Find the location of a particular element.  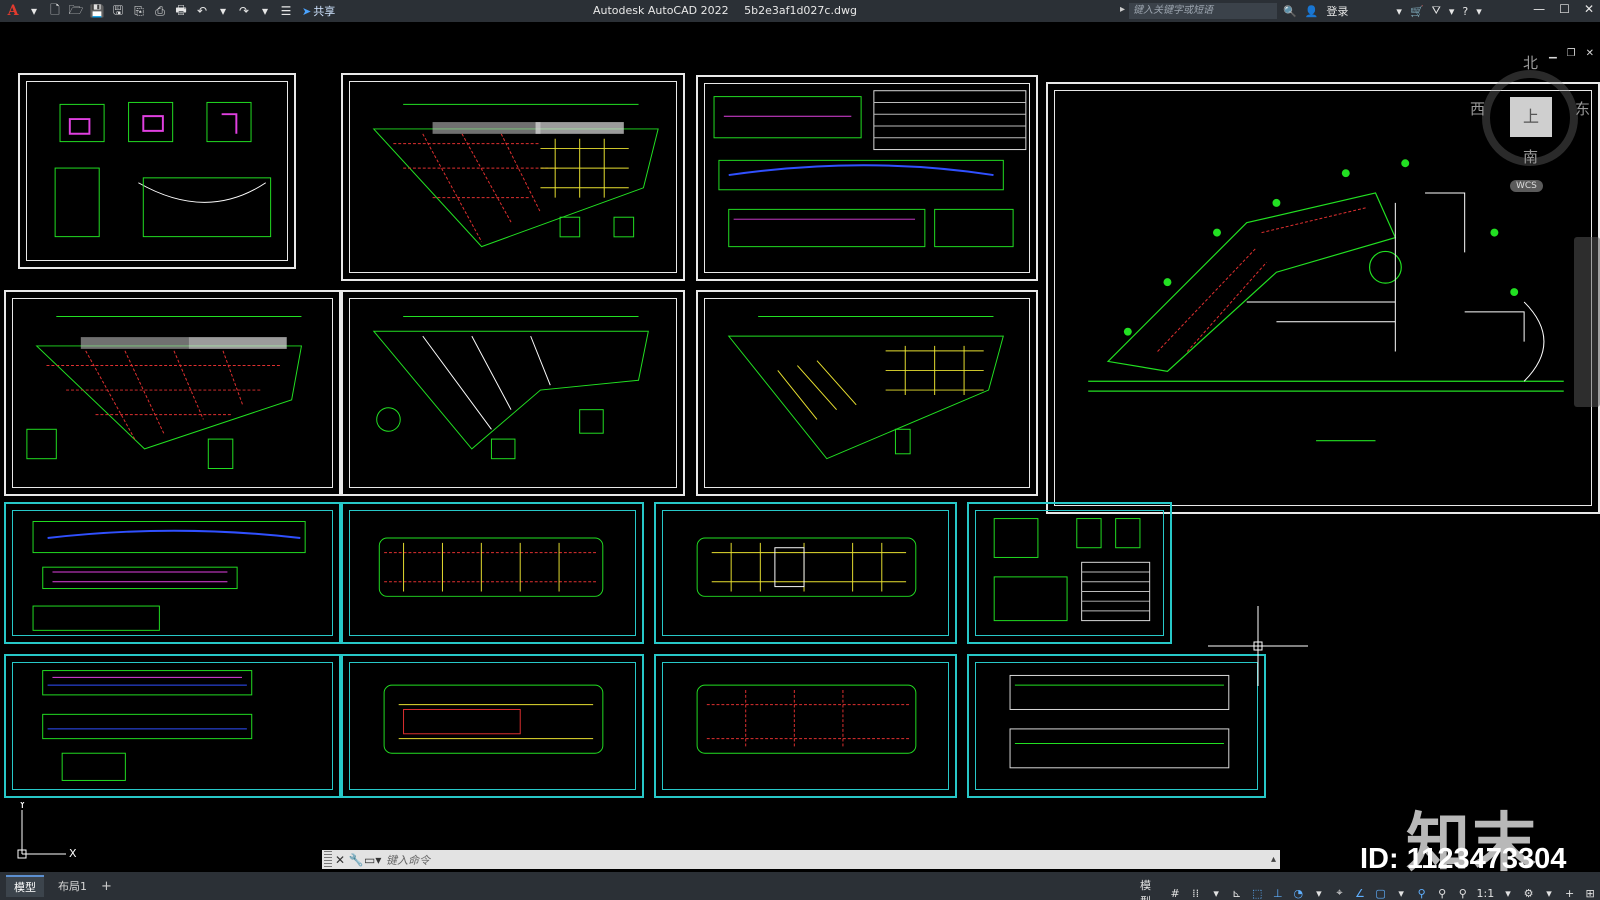

object-snap-icon: ▢ is located at coordinates (1381, 892).